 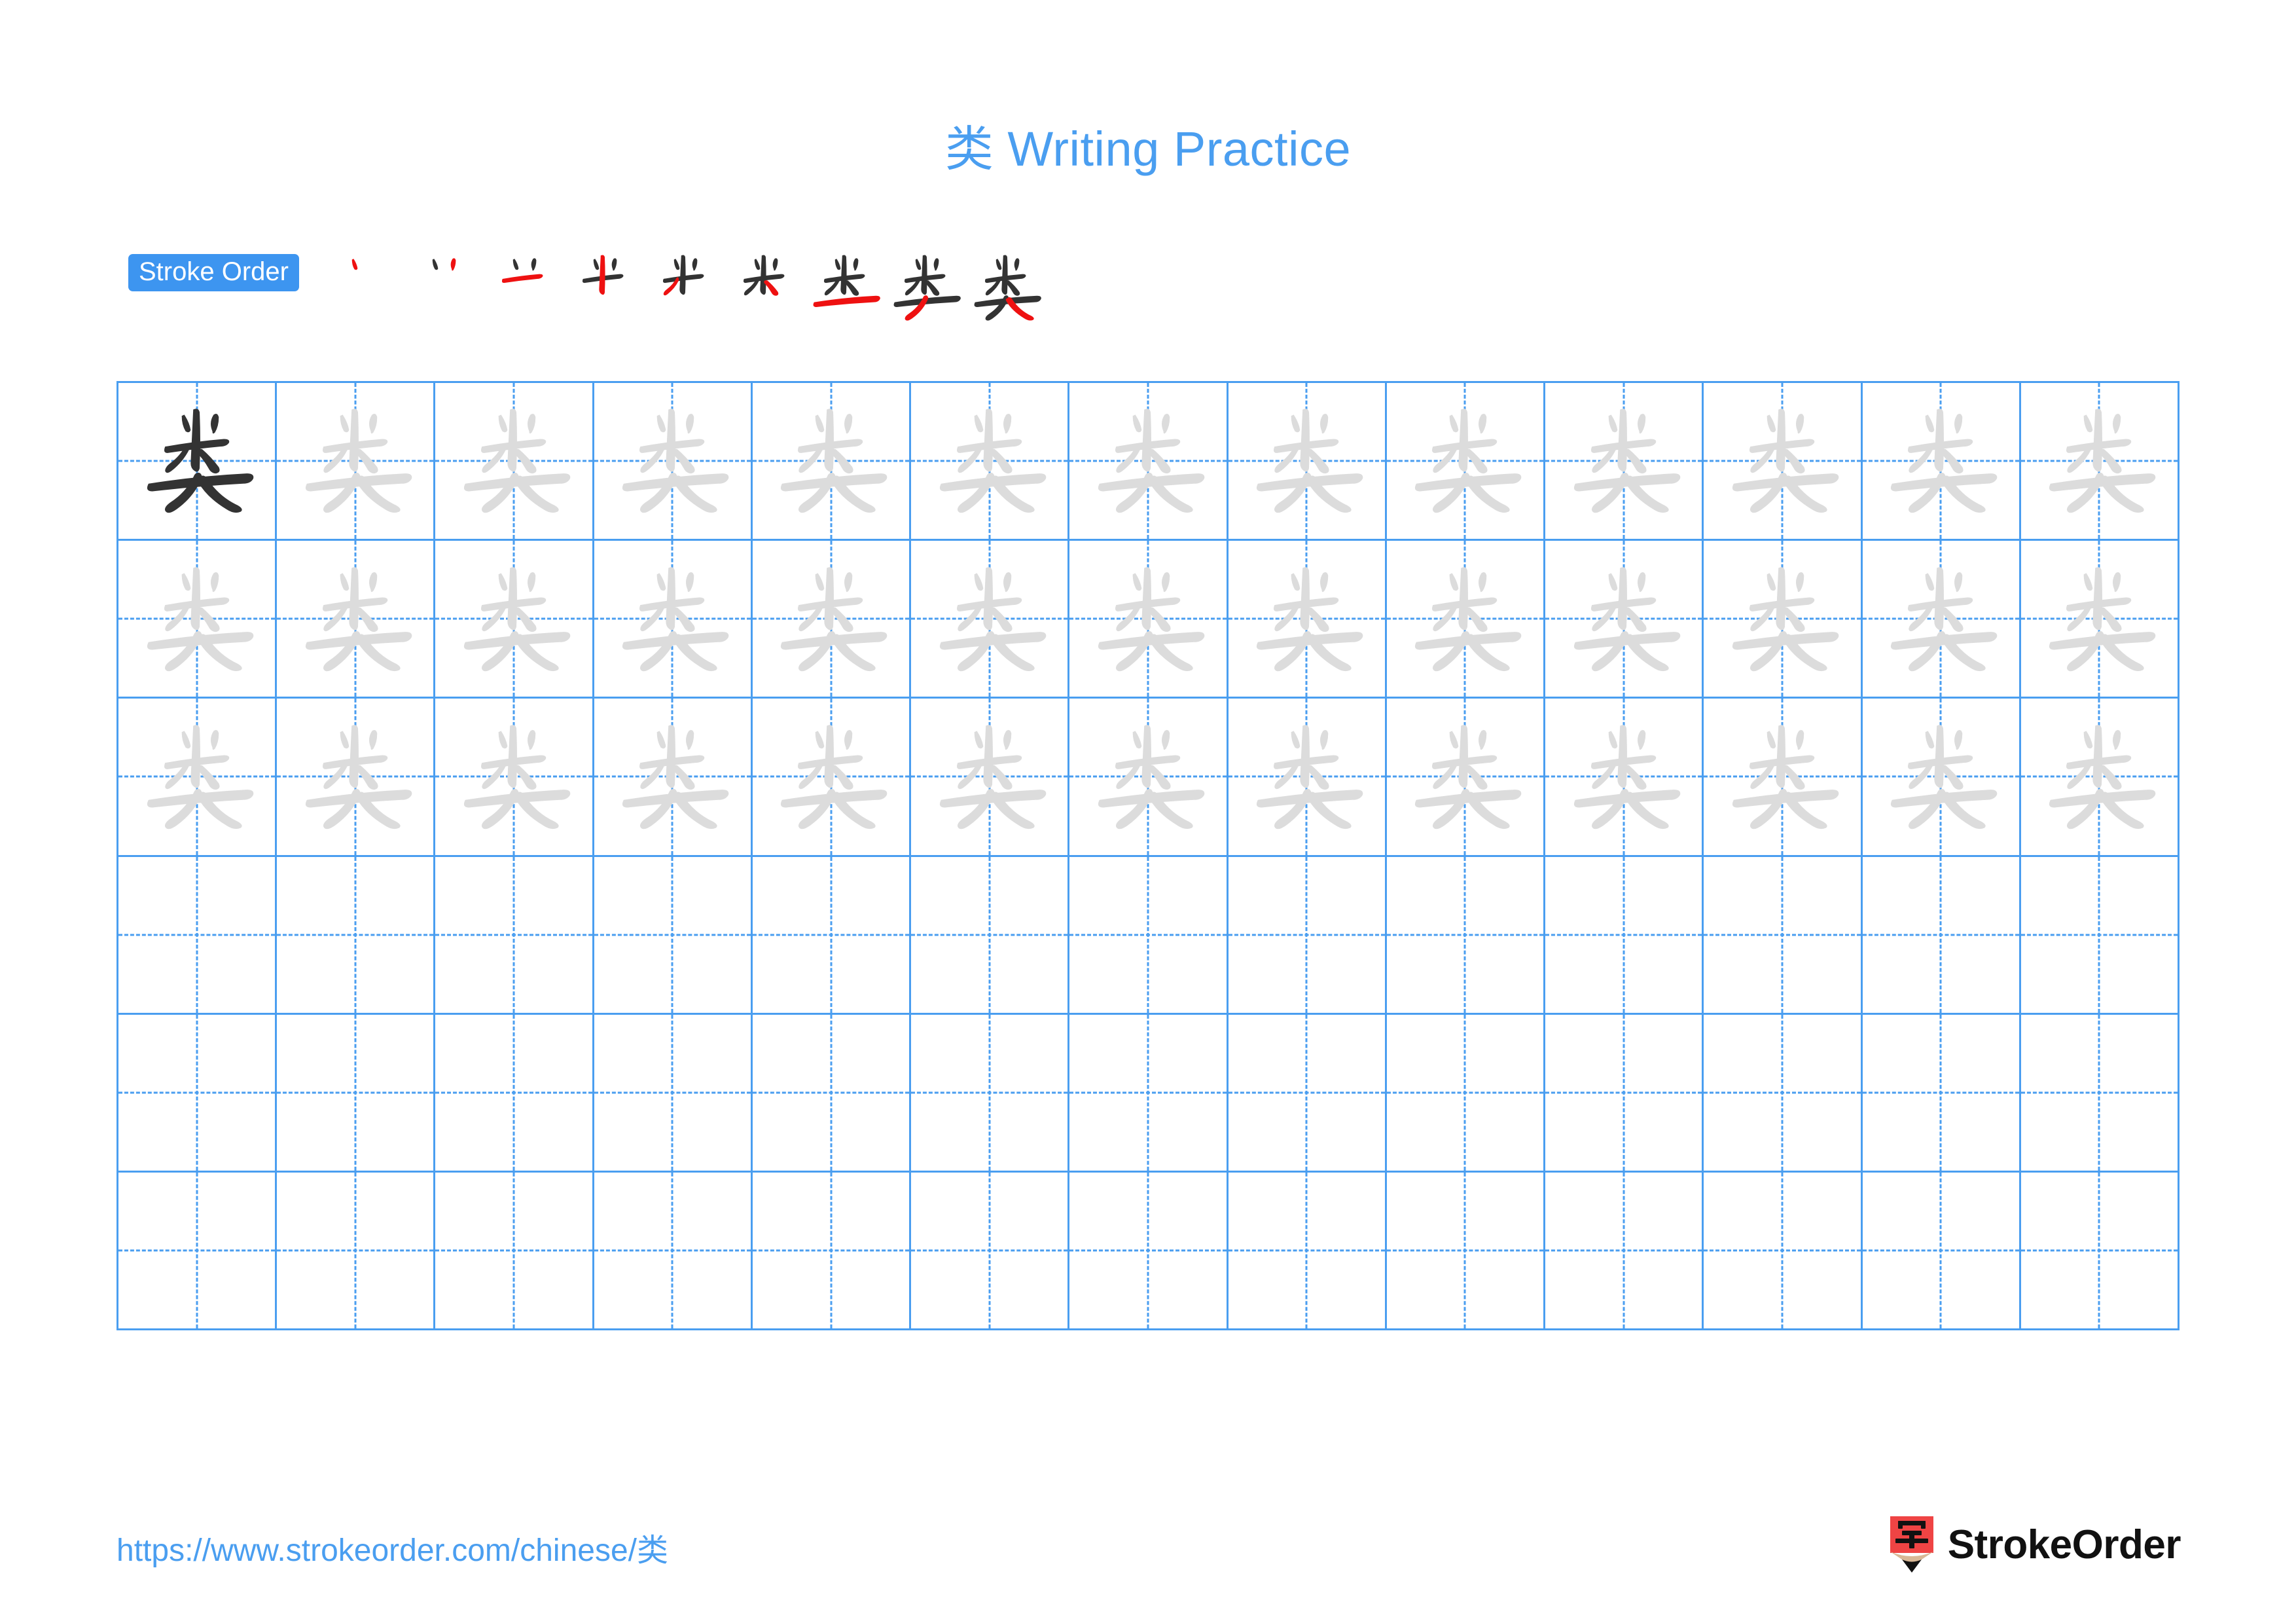 What do you see at coordinates (198, 462) in the screenshot?
I see `grid-cell-dark` at bounding box center [198, 462].